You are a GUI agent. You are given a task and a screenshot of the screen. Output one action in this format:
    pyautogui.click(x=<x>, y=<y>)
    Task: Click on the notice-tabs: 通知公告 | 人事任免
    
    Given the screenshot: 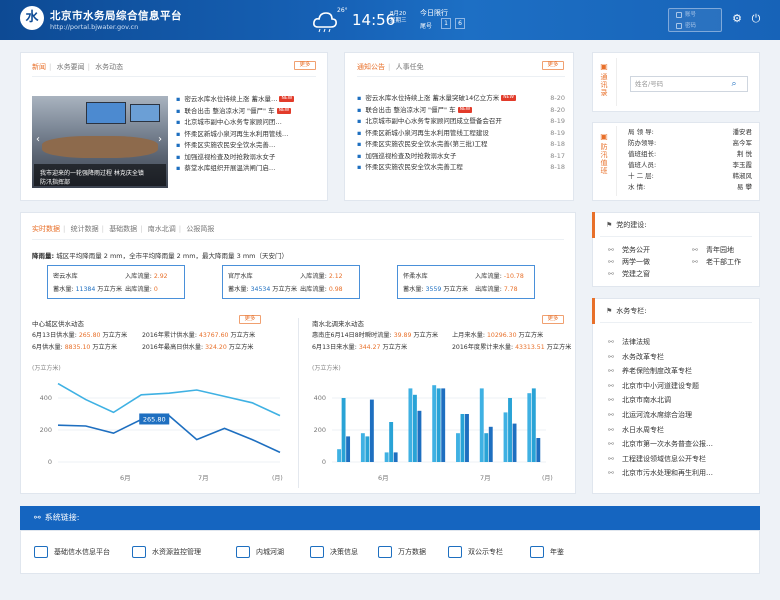 What is the action you would take?
    pyautogui.click(x=390, y=67)
    